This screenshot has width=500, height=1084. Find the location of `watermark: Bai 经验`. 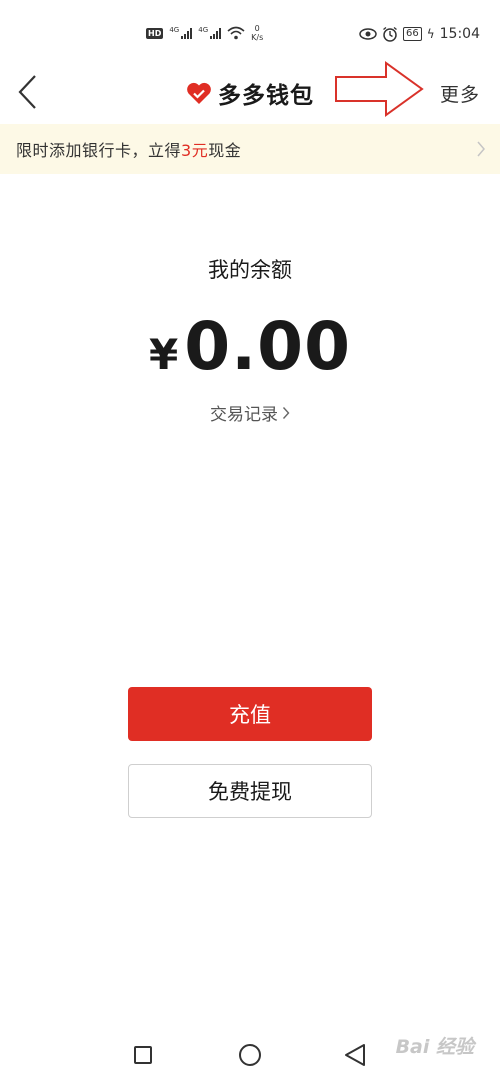

watermark: Bai 经验 is located at coordinates (434, 1047).